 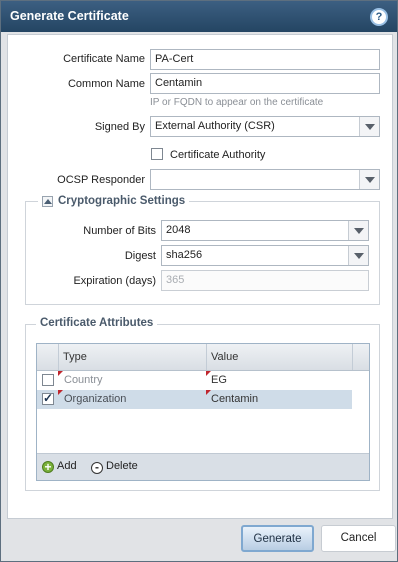 I want to click on add-label: Add, so click(x=67, y=466).